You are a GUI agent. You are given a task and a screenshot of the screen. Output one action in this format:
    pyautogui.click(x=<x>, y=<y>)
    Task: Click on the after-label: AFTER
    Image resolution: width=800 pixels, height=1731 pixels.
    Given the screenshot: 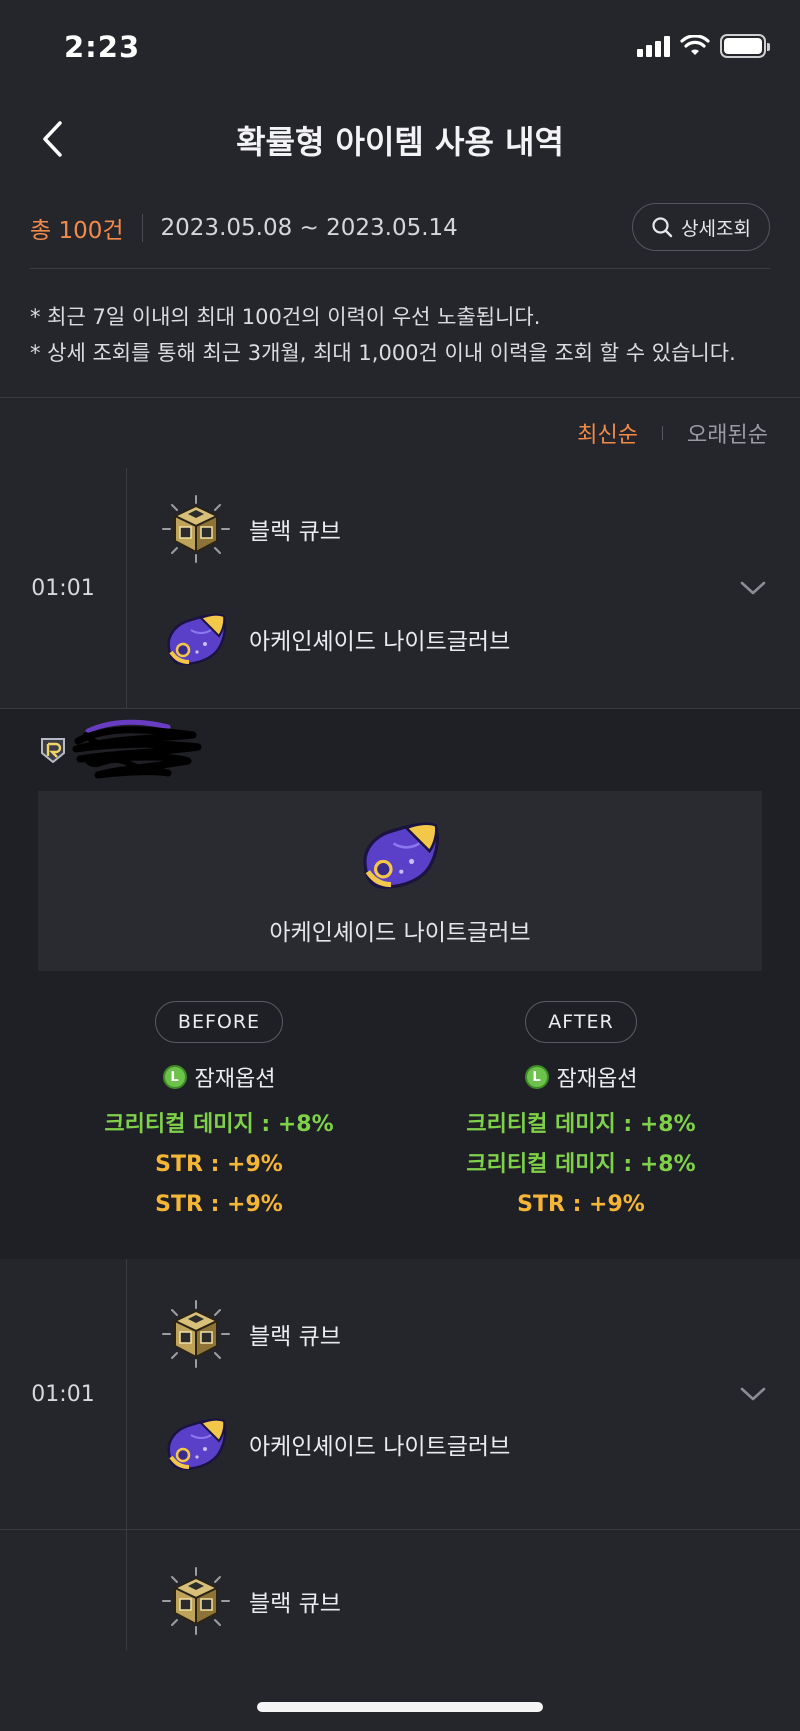 What is the action you would take?
    pyautogui.click(x=581, y=1022)
    